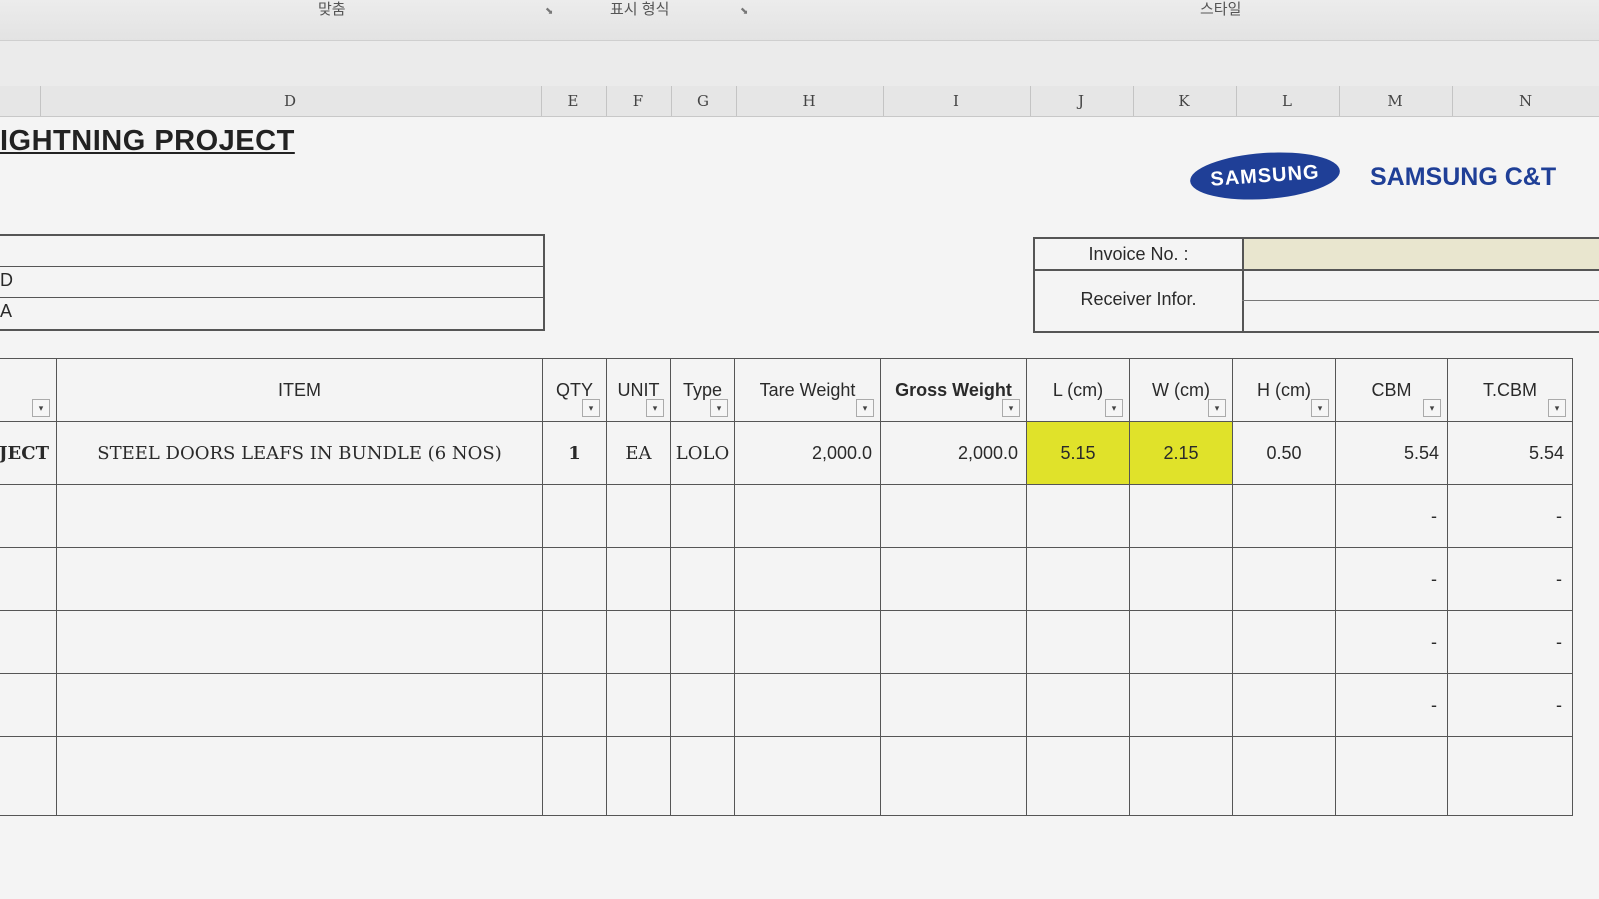 Image resolution: width=1599 pixels, height=899 pixels. I want to click on qty-cell: 1, so click(574, 453).